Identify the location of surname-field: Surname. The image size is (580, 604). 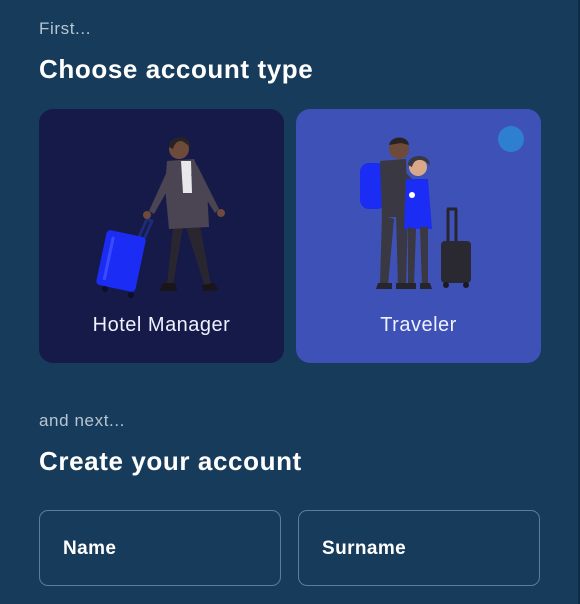
(419, 548).